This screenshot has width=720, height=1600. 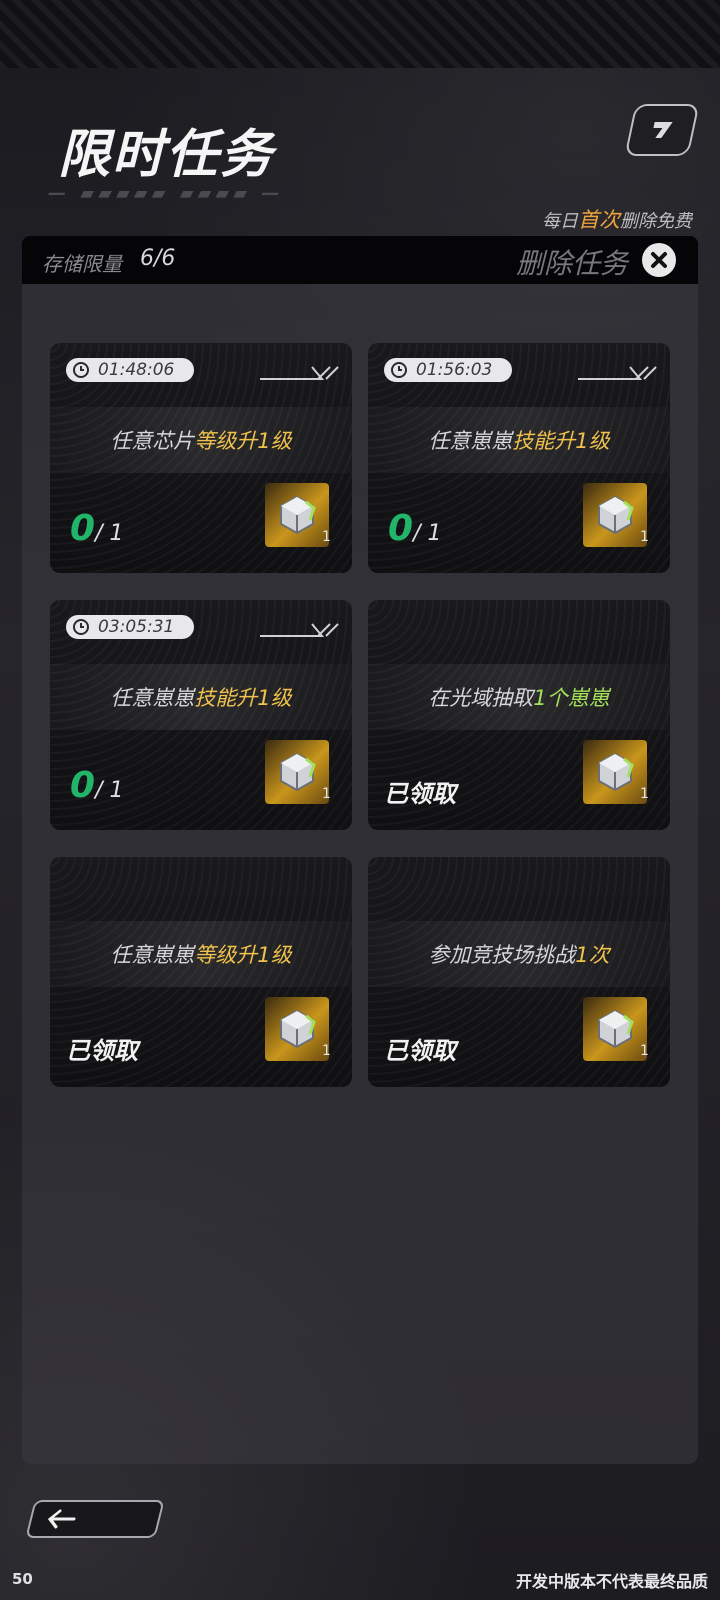 I want to click on task-description: 任意芯片 等级升1级, so click(x=201, y=440).